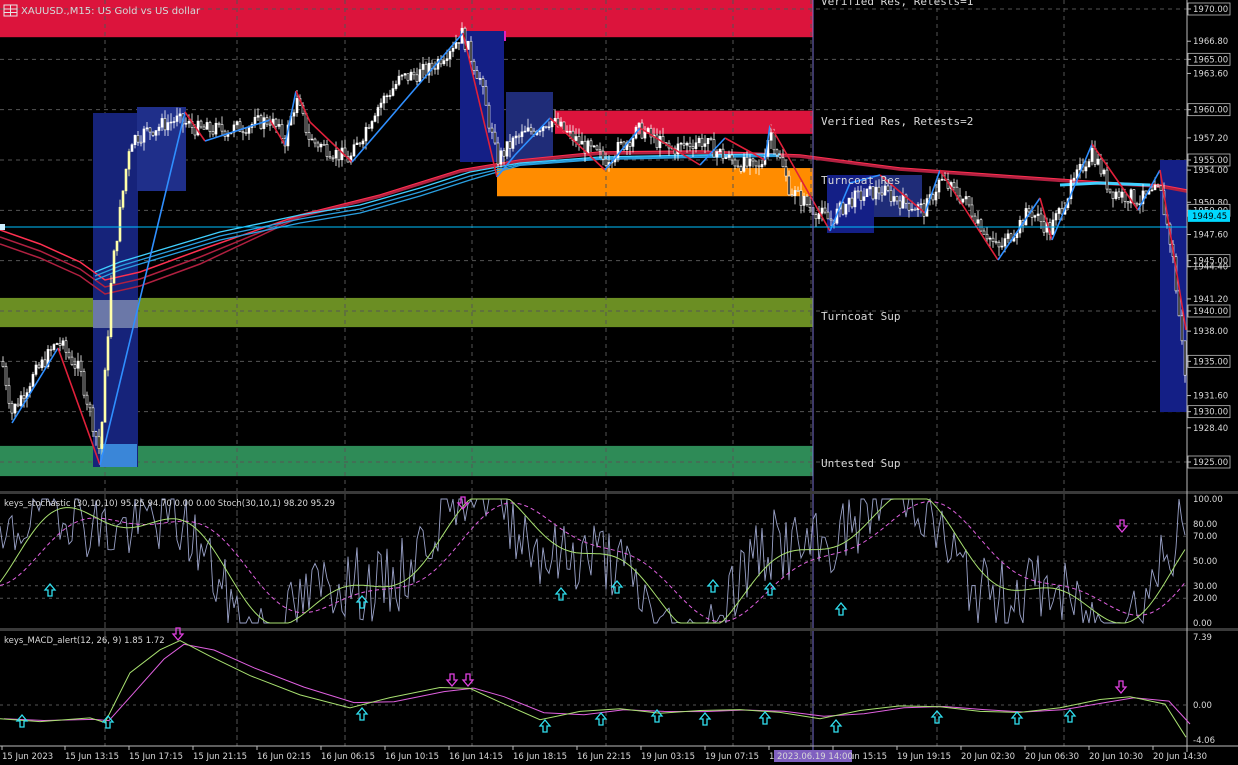 This screenshot has width=1238, height=765. Describe the element at coordinates (27, 757) in the screenshot. I see `time-label: 15 Jun 2023` at that location.